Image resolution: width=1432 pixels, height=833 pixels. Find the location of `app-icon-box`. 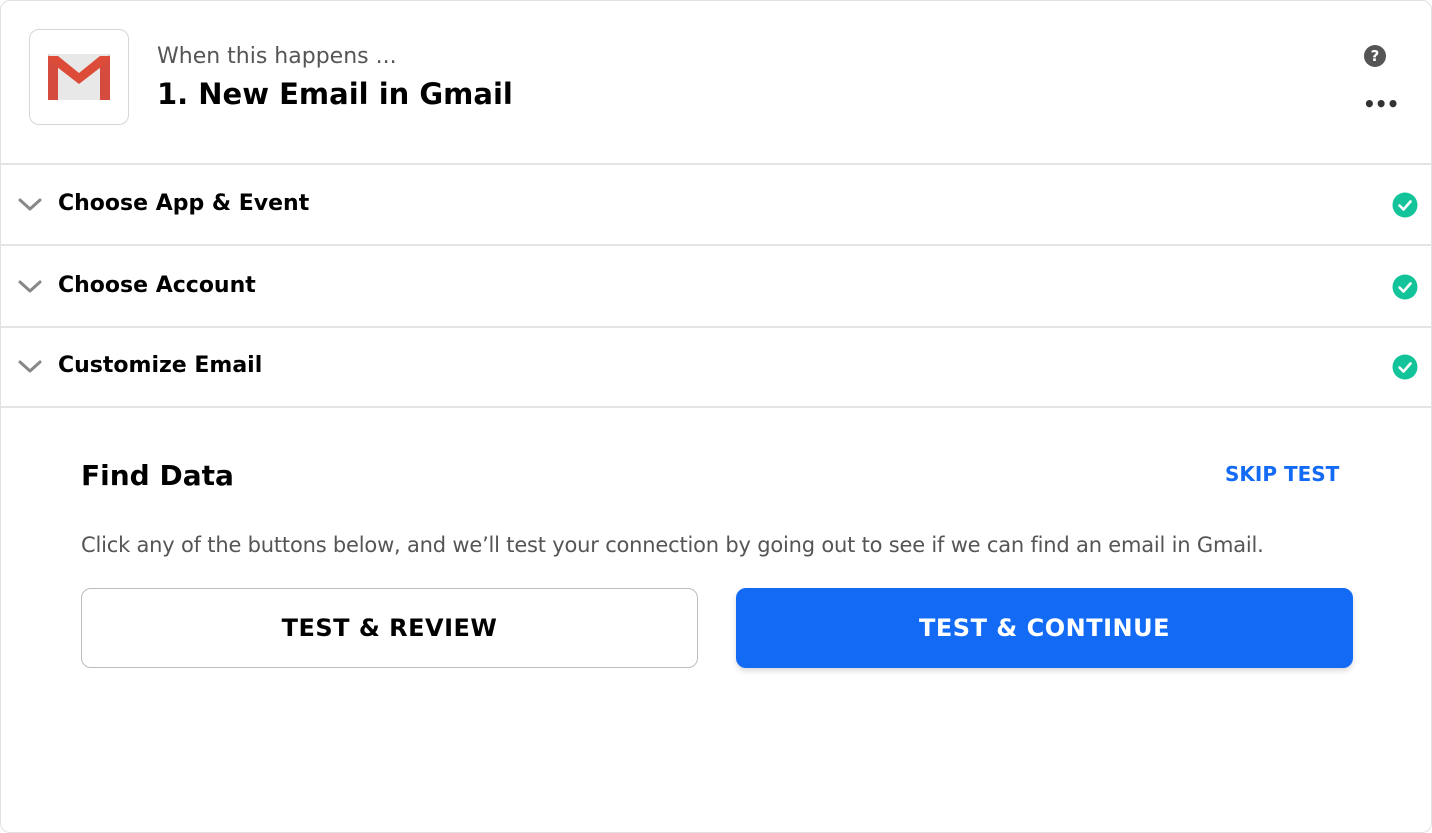

app-icon-box is located at coordinates (79, 77).